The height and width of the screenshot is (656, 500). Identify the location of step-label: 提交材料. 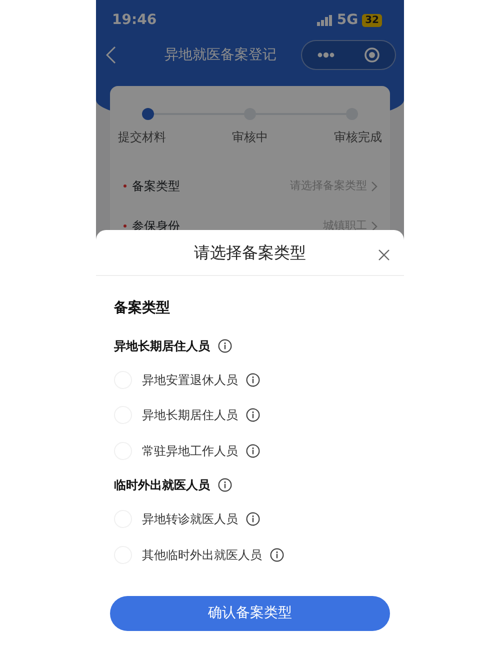
(142, 137).